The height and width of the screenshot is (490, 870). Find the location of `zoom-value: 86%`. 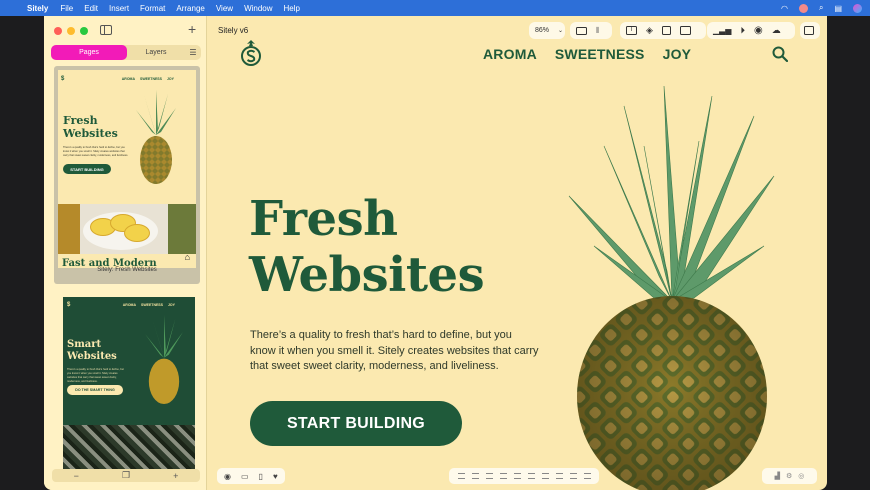

zoom-value: 86% is located at coordinates (542, 30).